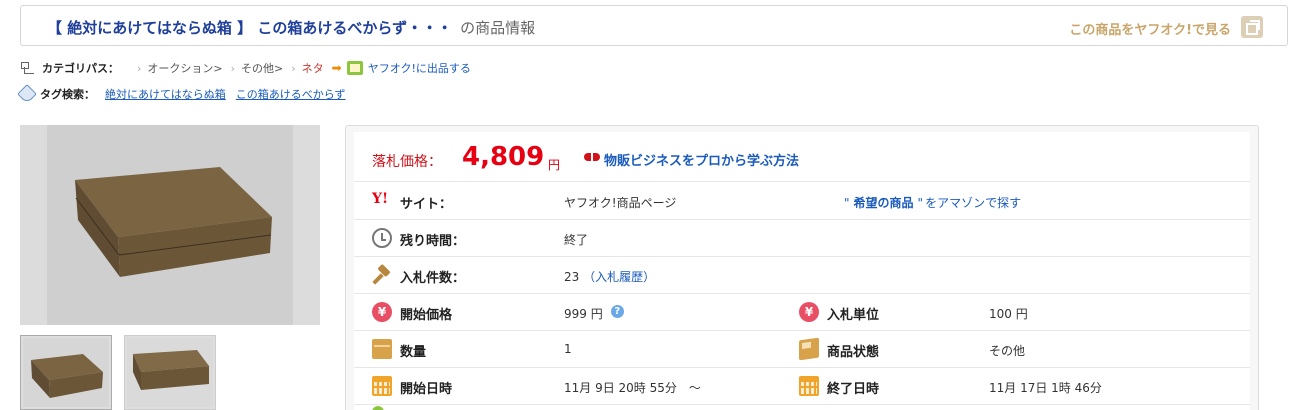  I want to click on amazon-suffix: をアマゾンで探す, so click(973, 203).